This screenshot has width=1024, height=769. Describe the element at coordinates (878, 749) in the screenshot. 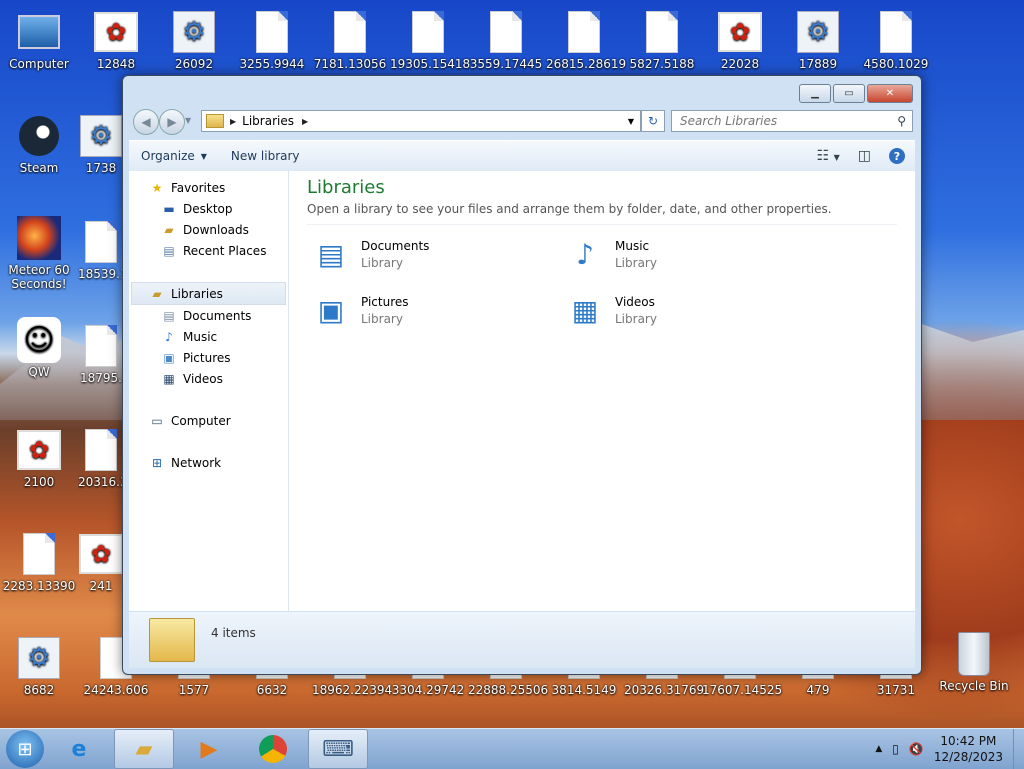

I see `show-hidden-icons-icon: ▲` at that location.